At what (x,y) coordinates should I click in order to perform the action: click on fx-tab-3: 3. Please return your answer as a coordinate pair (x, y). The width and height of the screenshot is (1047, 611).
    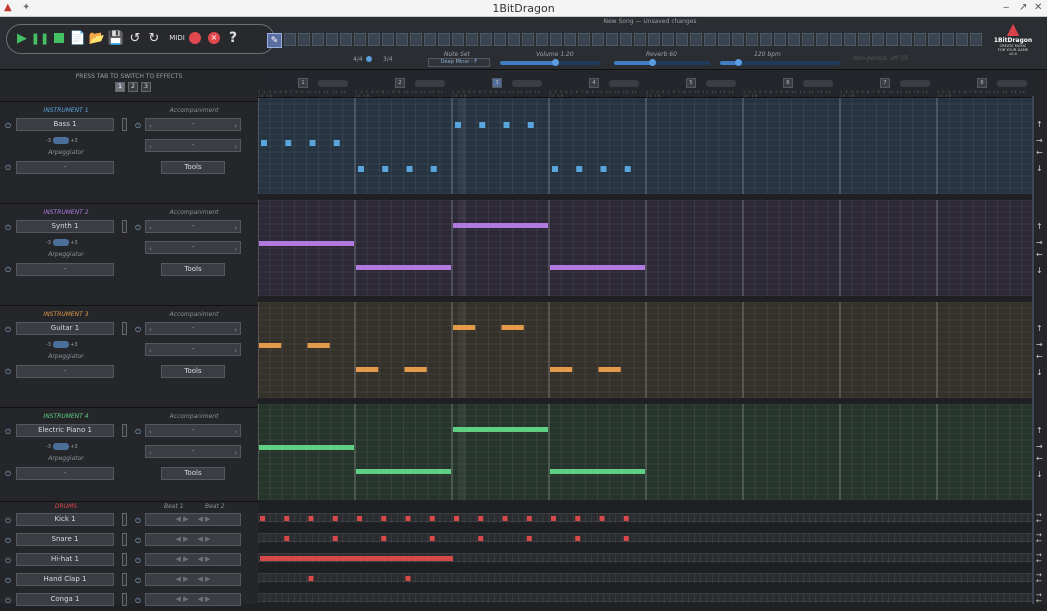
    Looking at the image, I should click on (146, 87).